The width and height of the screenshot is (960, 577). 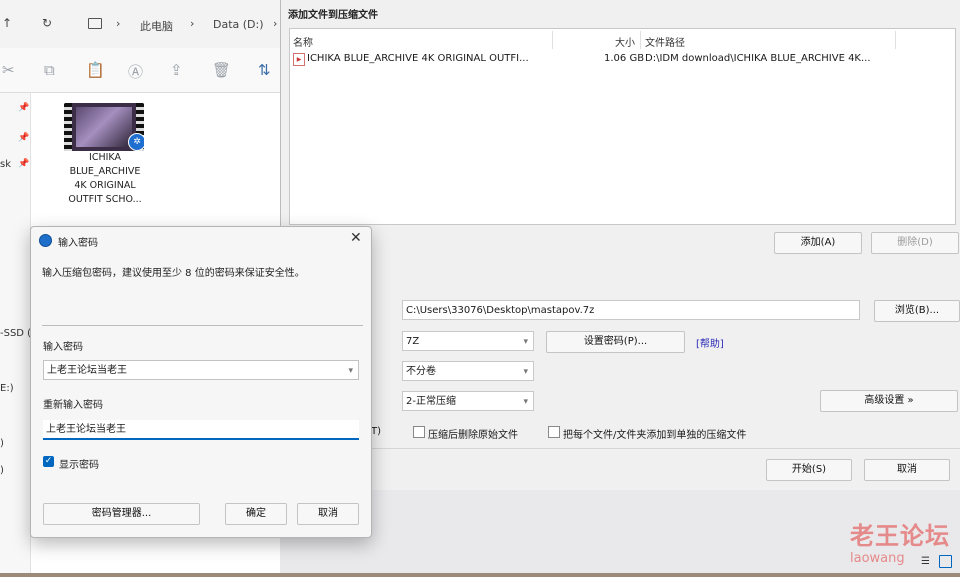 What do you see at coordinates (299, 59) in the screenshot?
I see `video-file-icon: ▶` at bounding box center [299, 59].